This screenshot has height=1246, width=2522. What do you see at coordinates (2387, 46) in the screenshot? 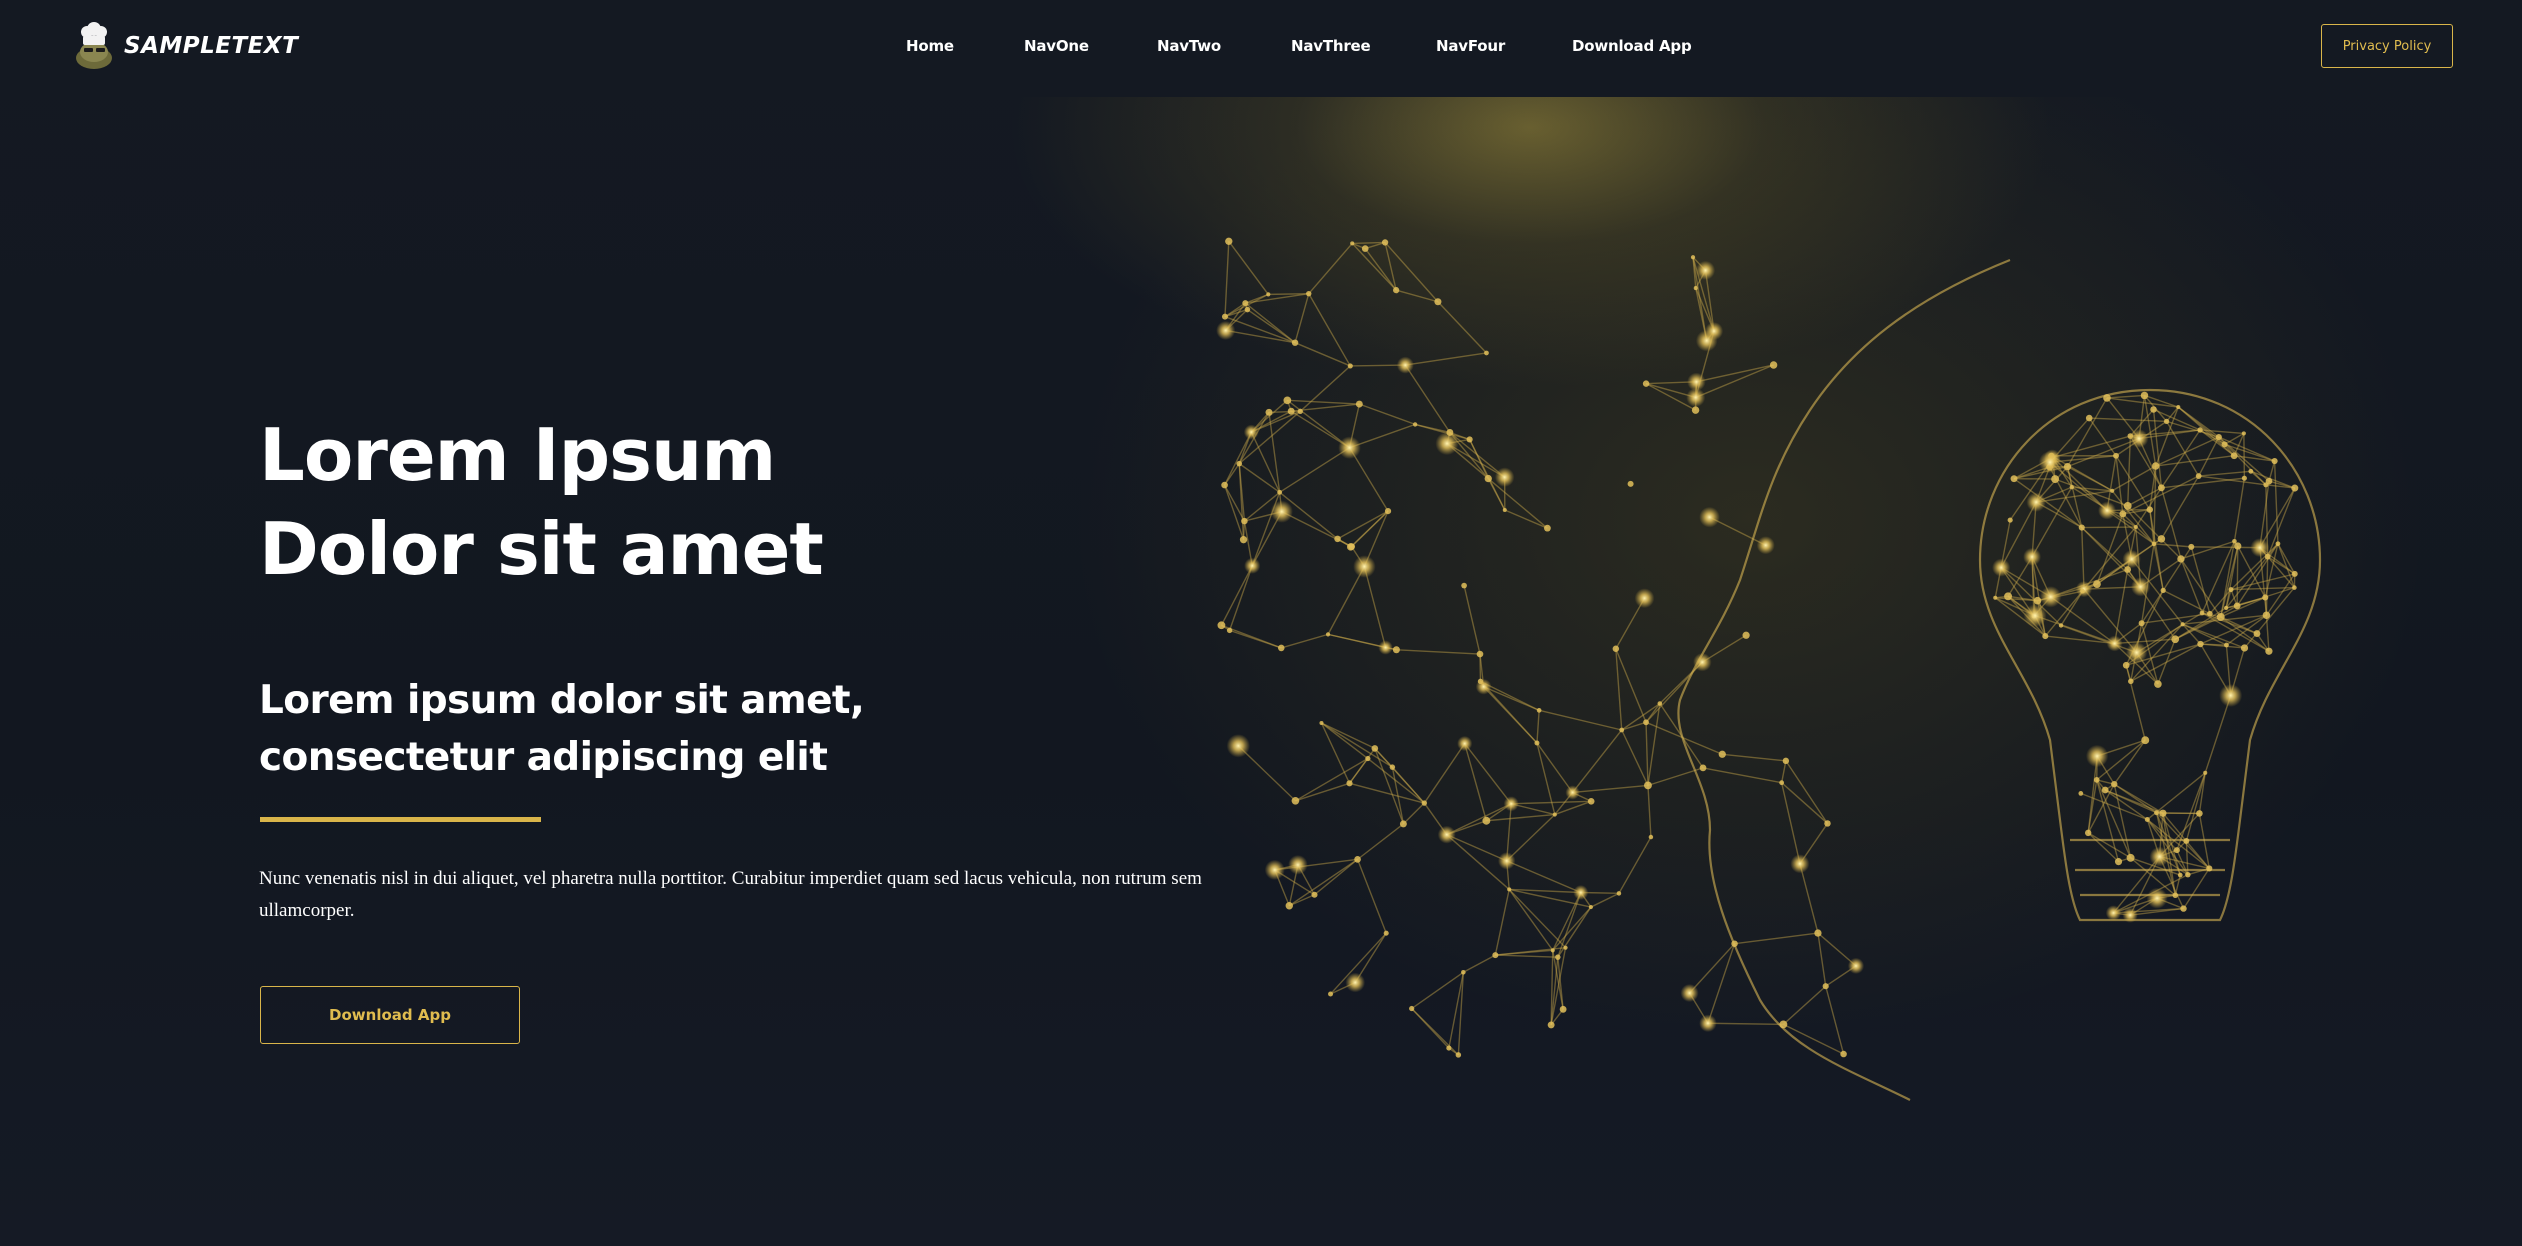
I see `privacy-policy-button: Privacy Policy` at bounding box center [2387, 46].